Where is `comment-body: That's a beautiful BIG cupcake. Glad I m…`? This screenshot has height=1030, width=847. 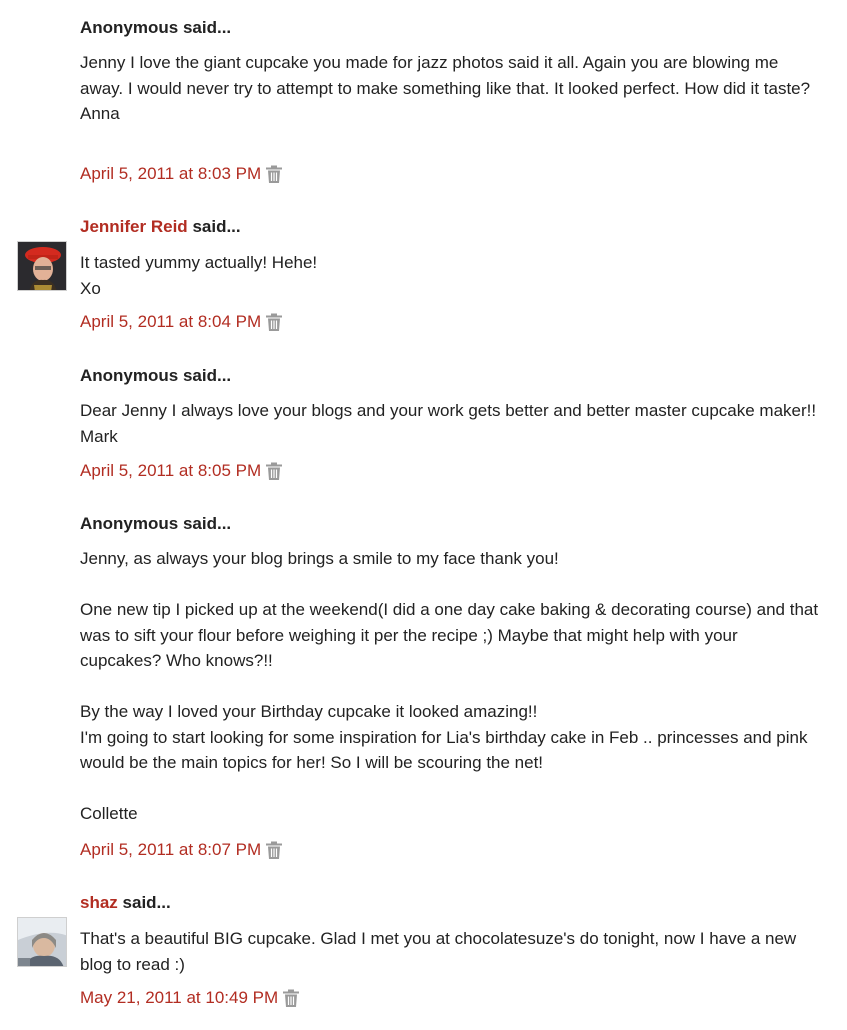 comment-body: That's a beautiful BIG cupcake. Glad I m… is located at coordinates (450, 951).